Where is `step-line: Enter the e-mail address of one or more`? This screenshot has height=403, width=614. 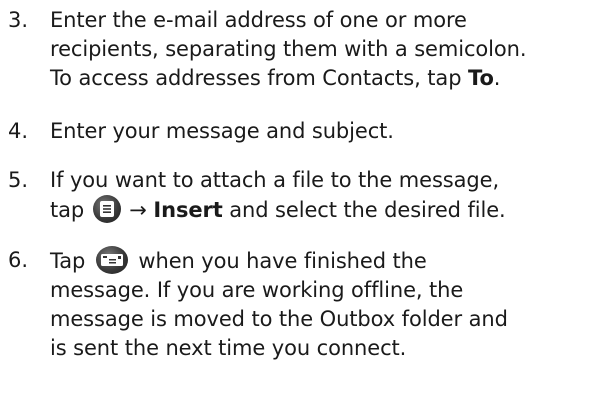 step-line: Enter the e-mail address of one or more is located at coordinates (258, 20).